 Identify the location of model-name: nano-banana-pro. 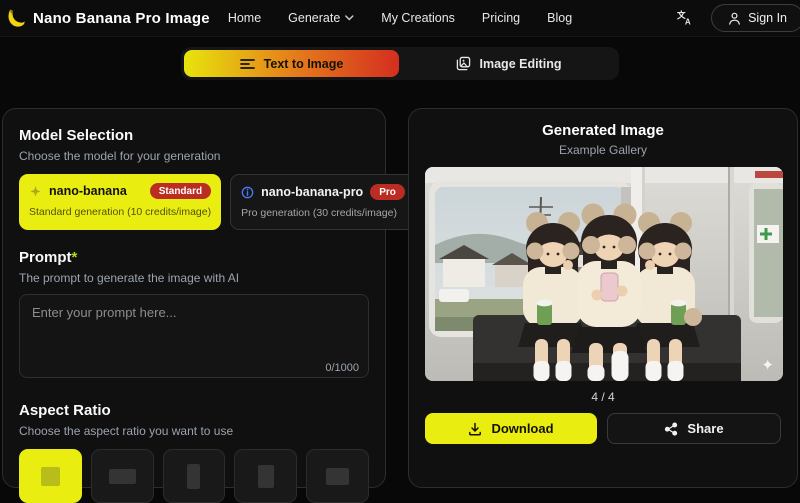
(312, 192).